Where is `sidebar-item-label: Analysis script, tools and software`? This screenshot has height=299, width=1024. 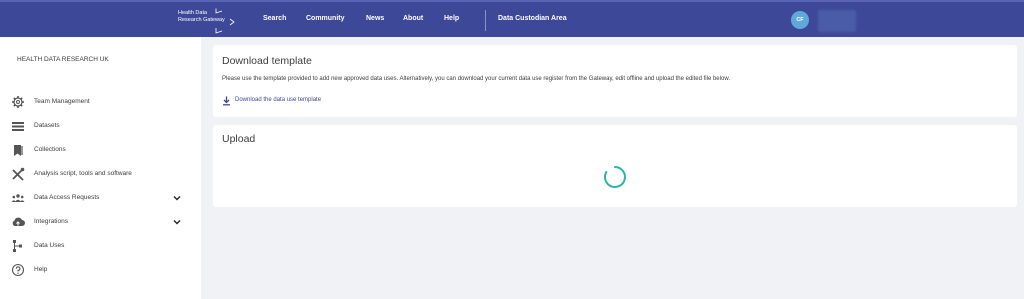 sidebar-item-label: Analysis script, tools and software is located at coordinates (83, 173).